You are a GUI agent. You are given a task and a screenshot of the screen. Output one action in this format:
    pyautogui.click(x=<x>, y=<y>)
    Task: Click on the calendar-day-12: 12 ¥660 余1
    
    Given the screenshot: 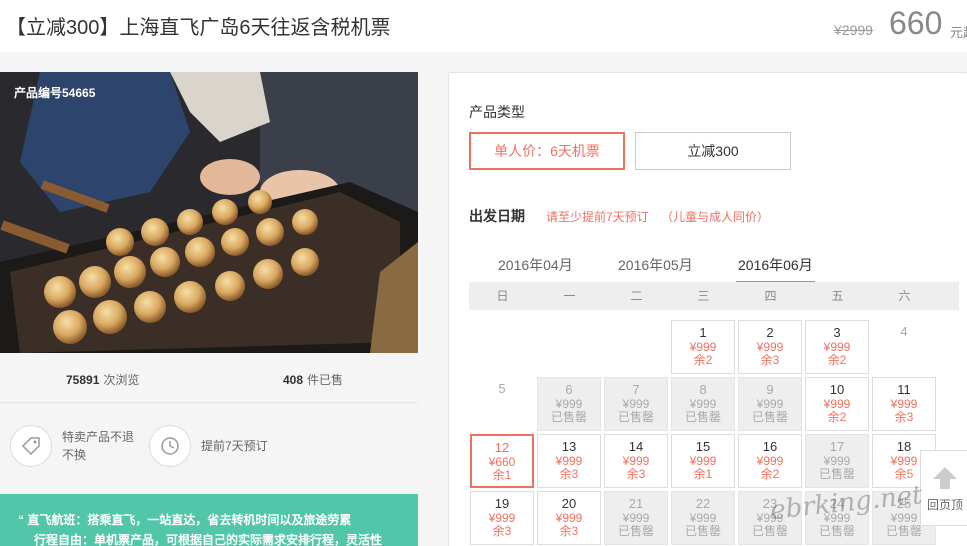 What is the action you would take?
    pyautogui.click(x=502, y=461)
    